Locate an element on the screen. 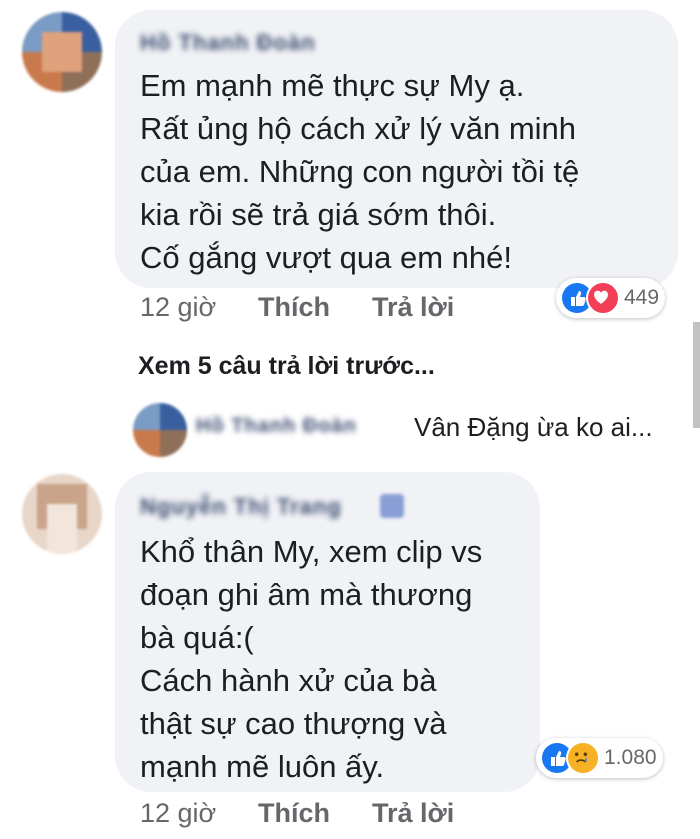 This screenshot has width=700, height=839. comment-author: Nguyễn Thị Trang is located at coordinates (241, 507).